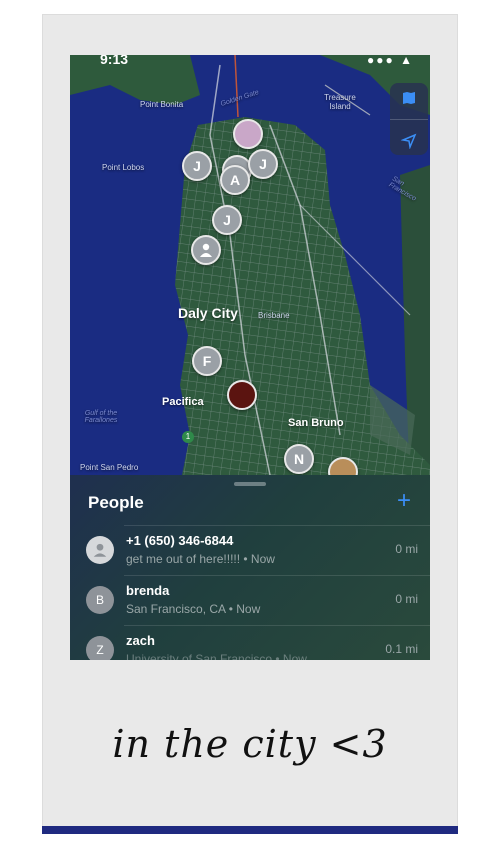 The width and height of the screenshot is (500, 850). I want to click on map-controls, so click(409, 119).